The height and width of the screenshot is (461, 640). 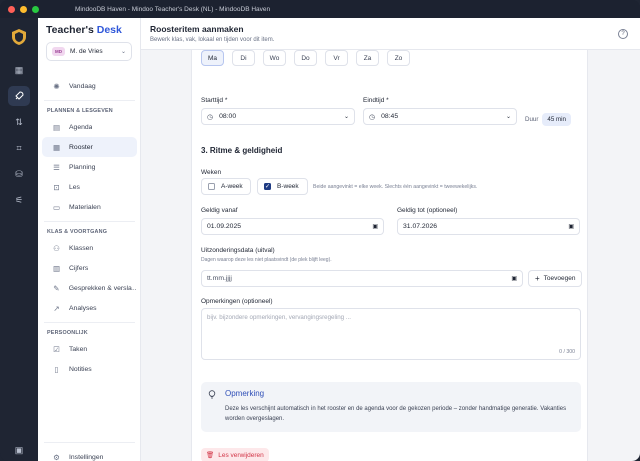 I want to click on sidebar-item-vandaag: ✺ Vandaag, so click(x=89, y=86).